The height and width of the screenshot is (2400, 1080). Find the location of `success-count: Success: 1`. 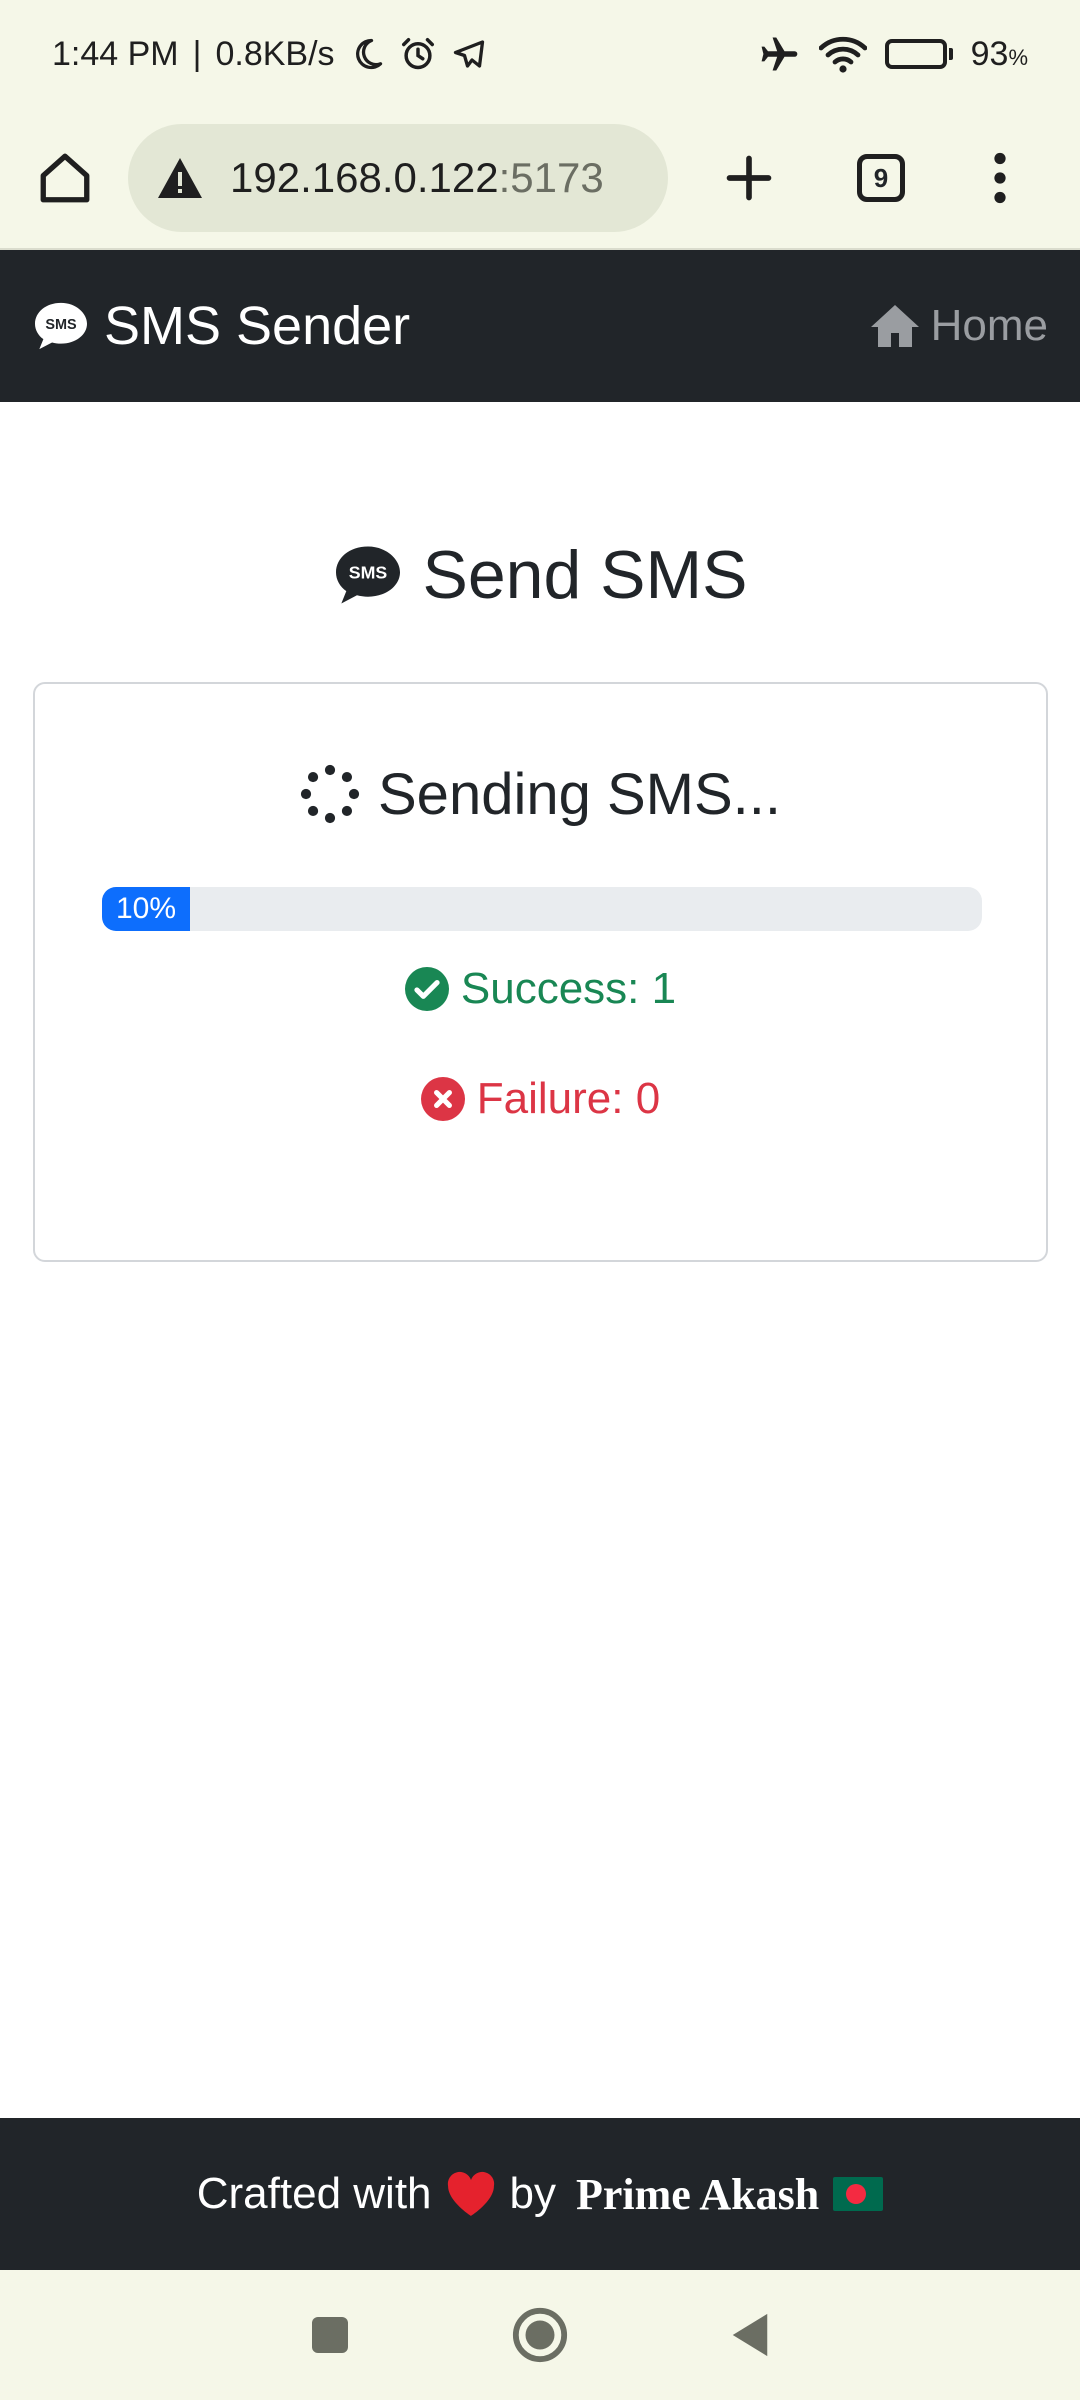

success-count: Success: 1 is located at coordinates (540, 989).